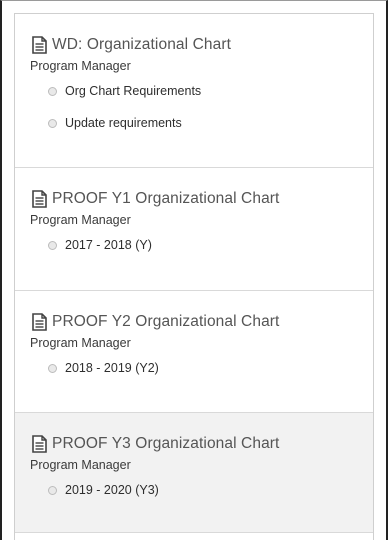 The image size is (388, 540). What do you see at coordinates (210, 490) in the screenshot?
I see `list-item: 2019 - 2020 (Y3)` at bounding box center [210, 490].